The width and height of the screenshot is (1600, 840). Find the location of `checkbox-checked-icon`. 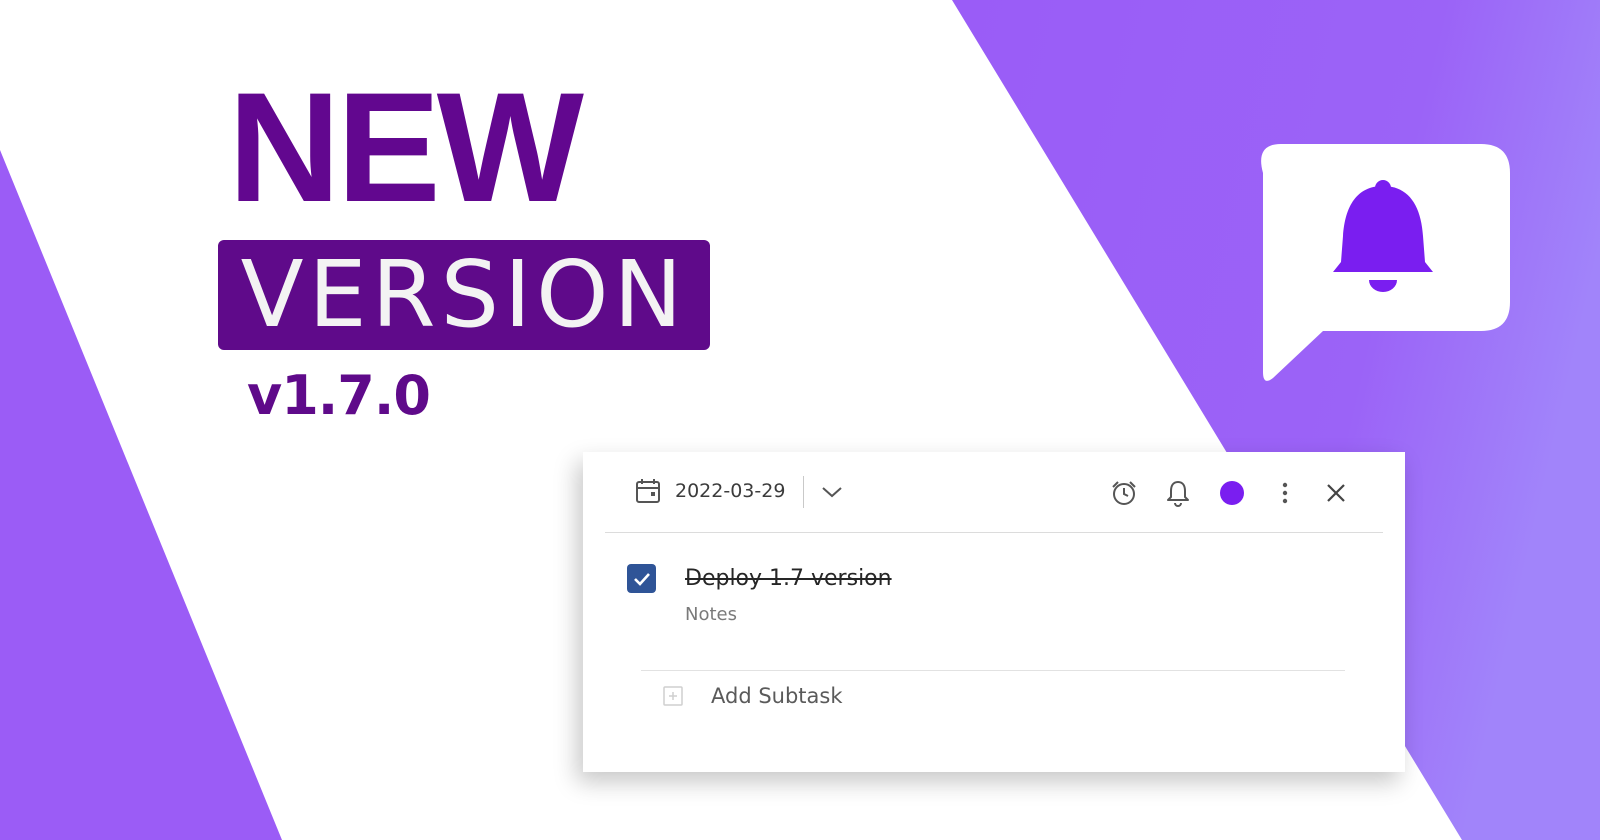

checkbox-checked-icon is located at coordinates (641, 579).